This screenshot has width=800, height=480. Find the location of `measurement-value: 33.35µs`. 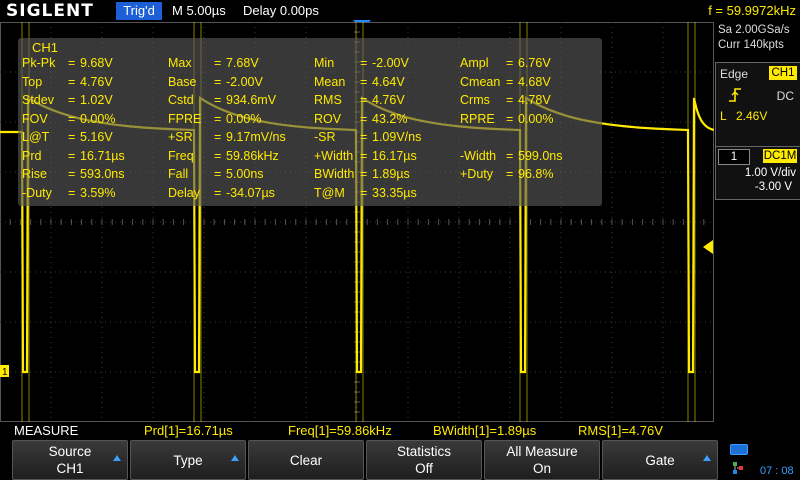

measurement-value: 33.35µs is located at coordinates (394, 192).